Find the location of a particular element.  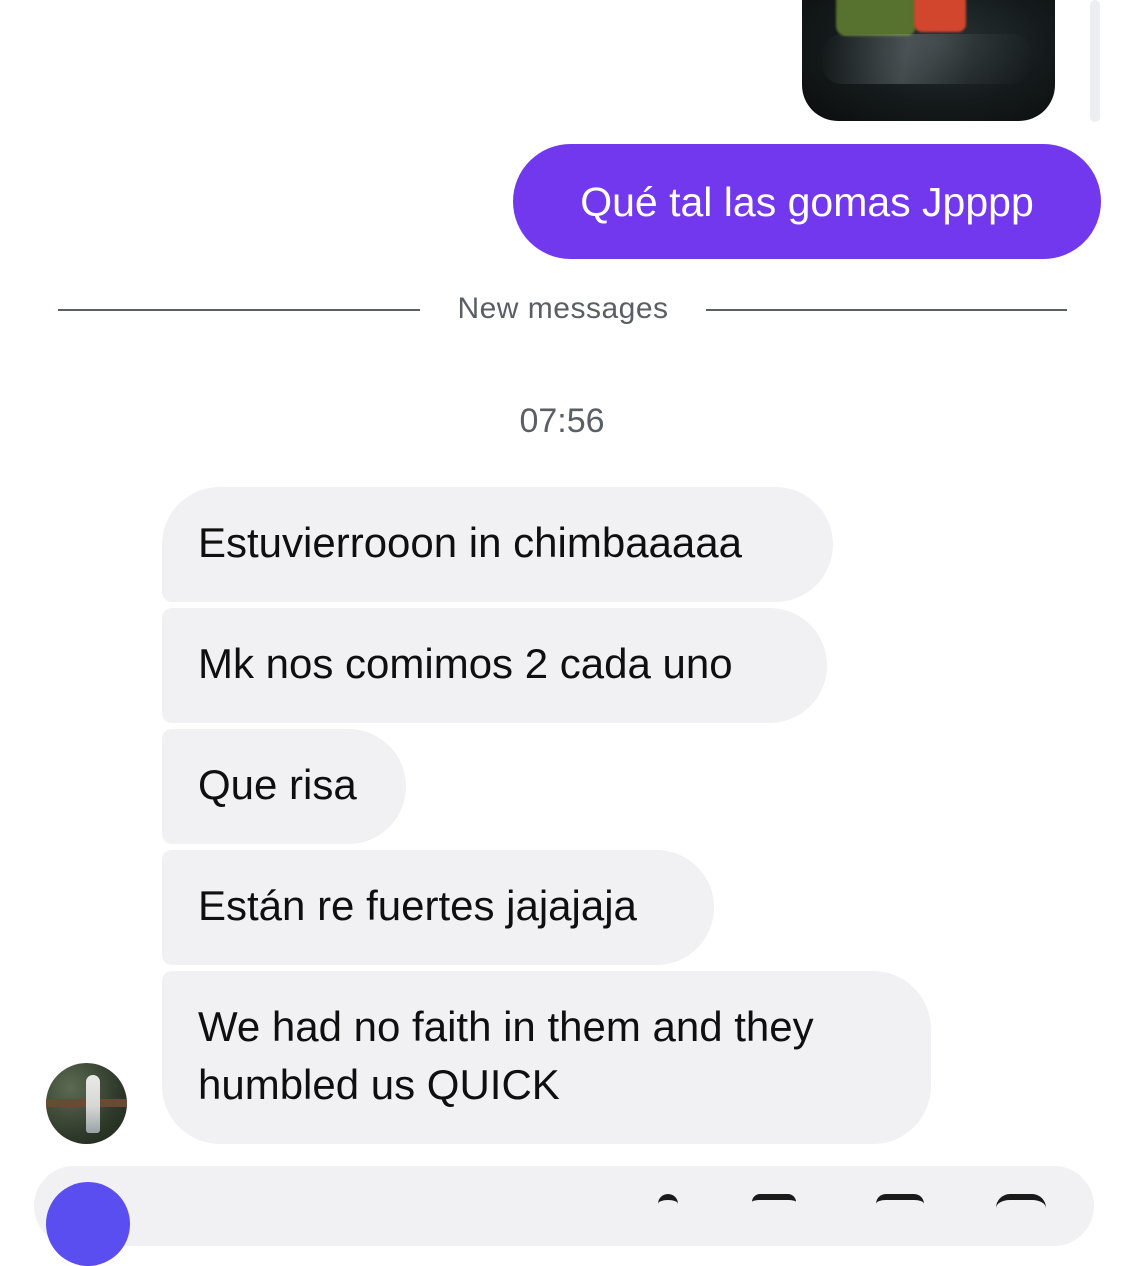

sent-photo-image is located at coordinates (928, 60).